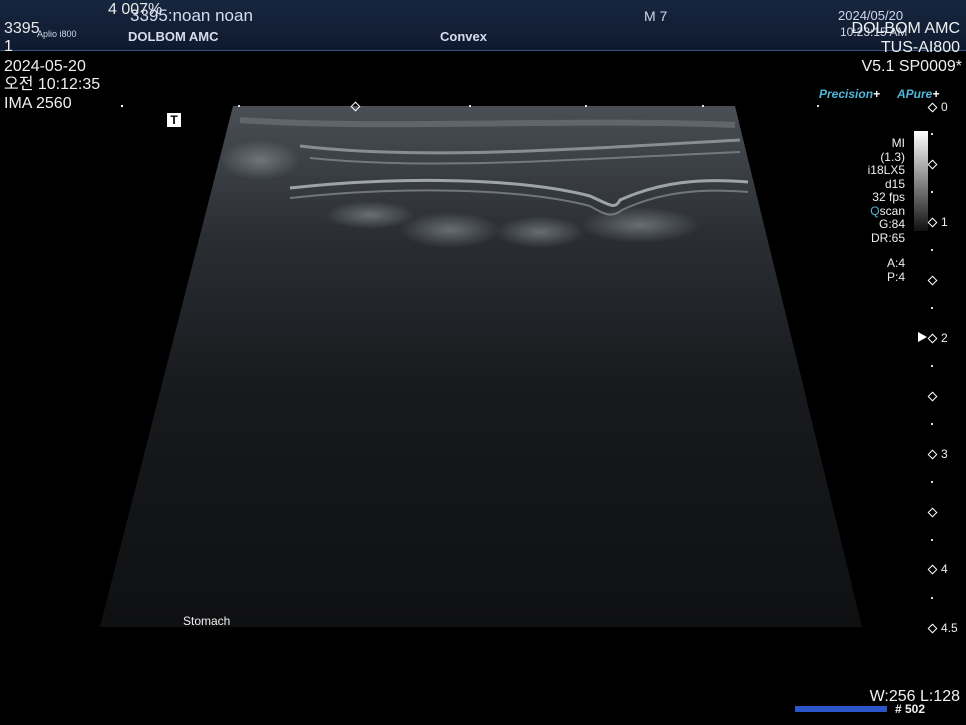 The image size is (966, 725). I want to click on persistence: P:4, so click(895, 276).